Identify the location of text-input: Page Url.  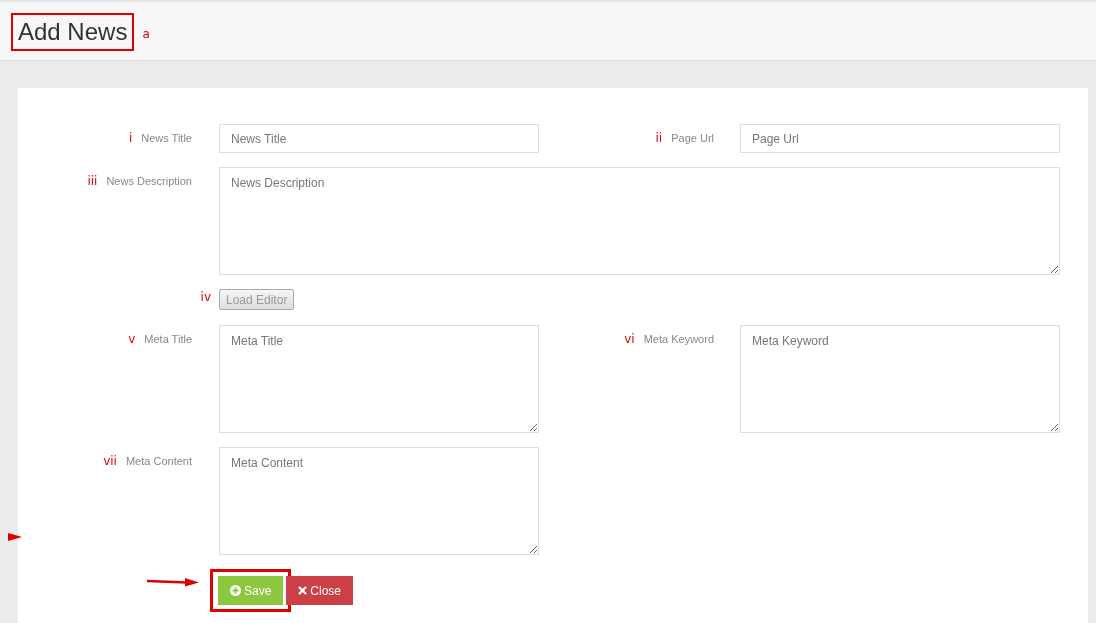
(900, 138).